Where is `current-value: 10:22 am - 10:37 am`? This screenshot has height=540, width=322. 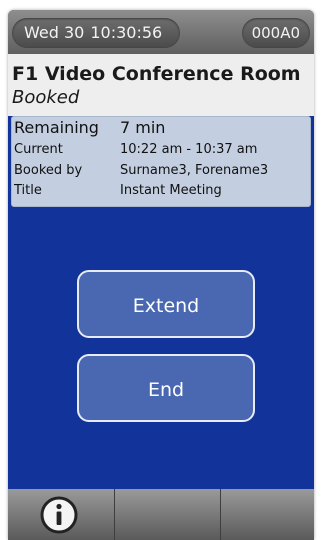
current-value: 10:22 am - 10:37 am is located at coordinates (189, 149).